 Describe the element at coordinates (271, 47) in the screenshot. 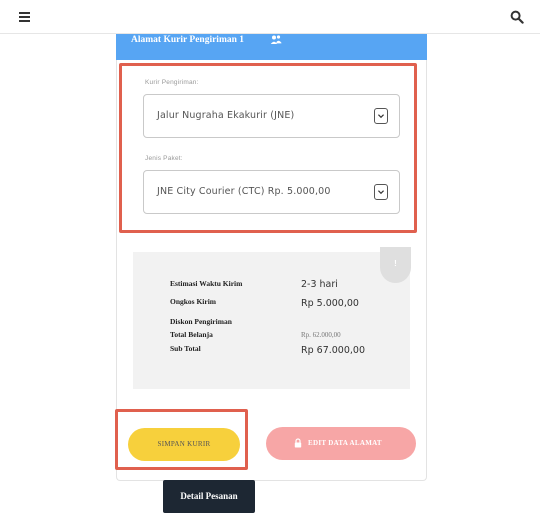

I see `card-header: Alamat Kurir Pengiriman 1` at that location.